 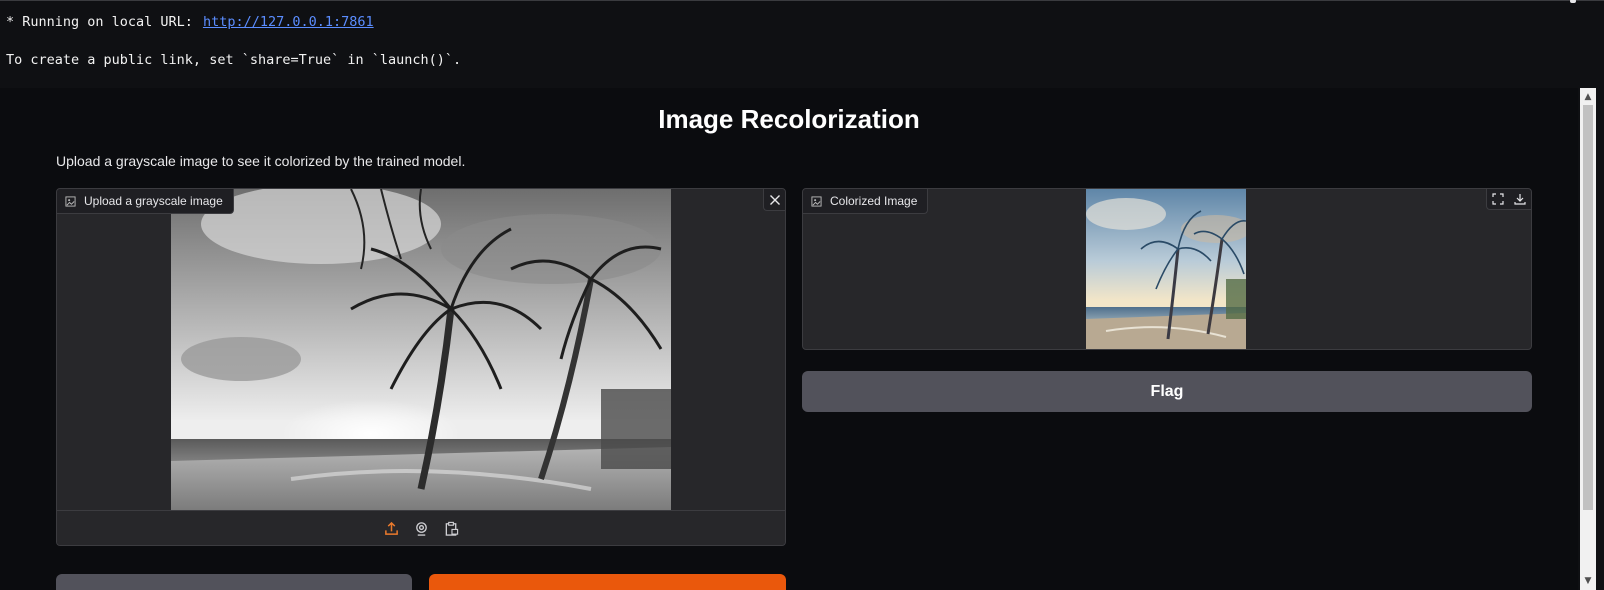 I want to click on close-icon, so click(x=774, y=199).